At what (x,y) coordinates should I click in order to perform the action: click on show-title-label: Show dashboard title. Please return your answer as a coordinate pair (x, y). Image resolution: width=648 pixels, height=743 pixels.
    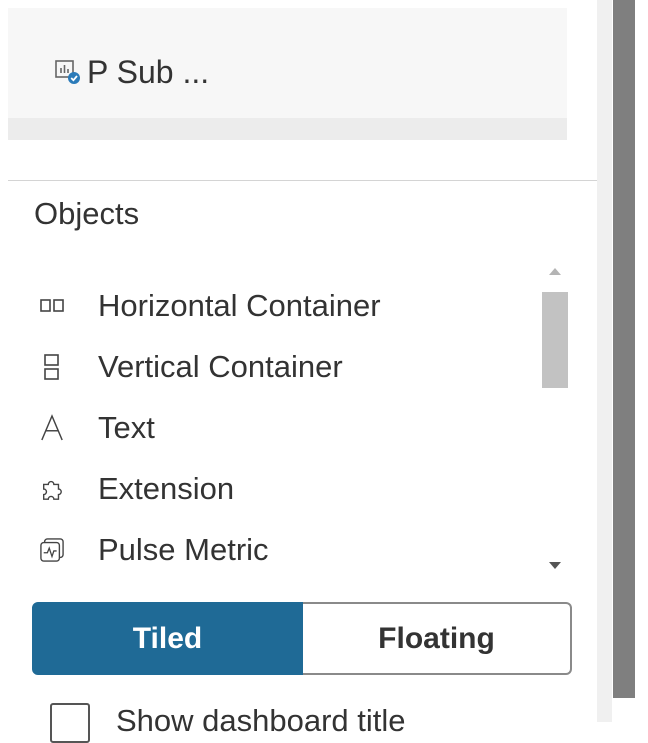
    Looking at the image, I should click on (261, 720).